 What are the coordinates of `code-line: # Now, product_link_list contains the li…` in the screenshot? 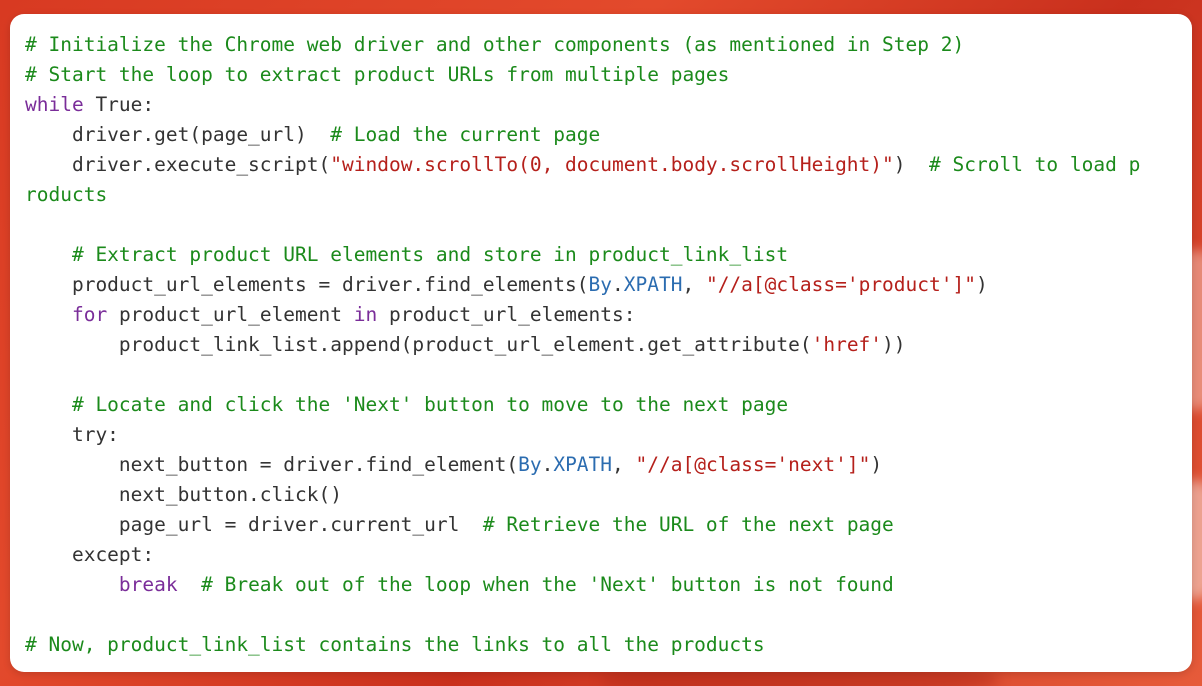 It's located at (582, 645).